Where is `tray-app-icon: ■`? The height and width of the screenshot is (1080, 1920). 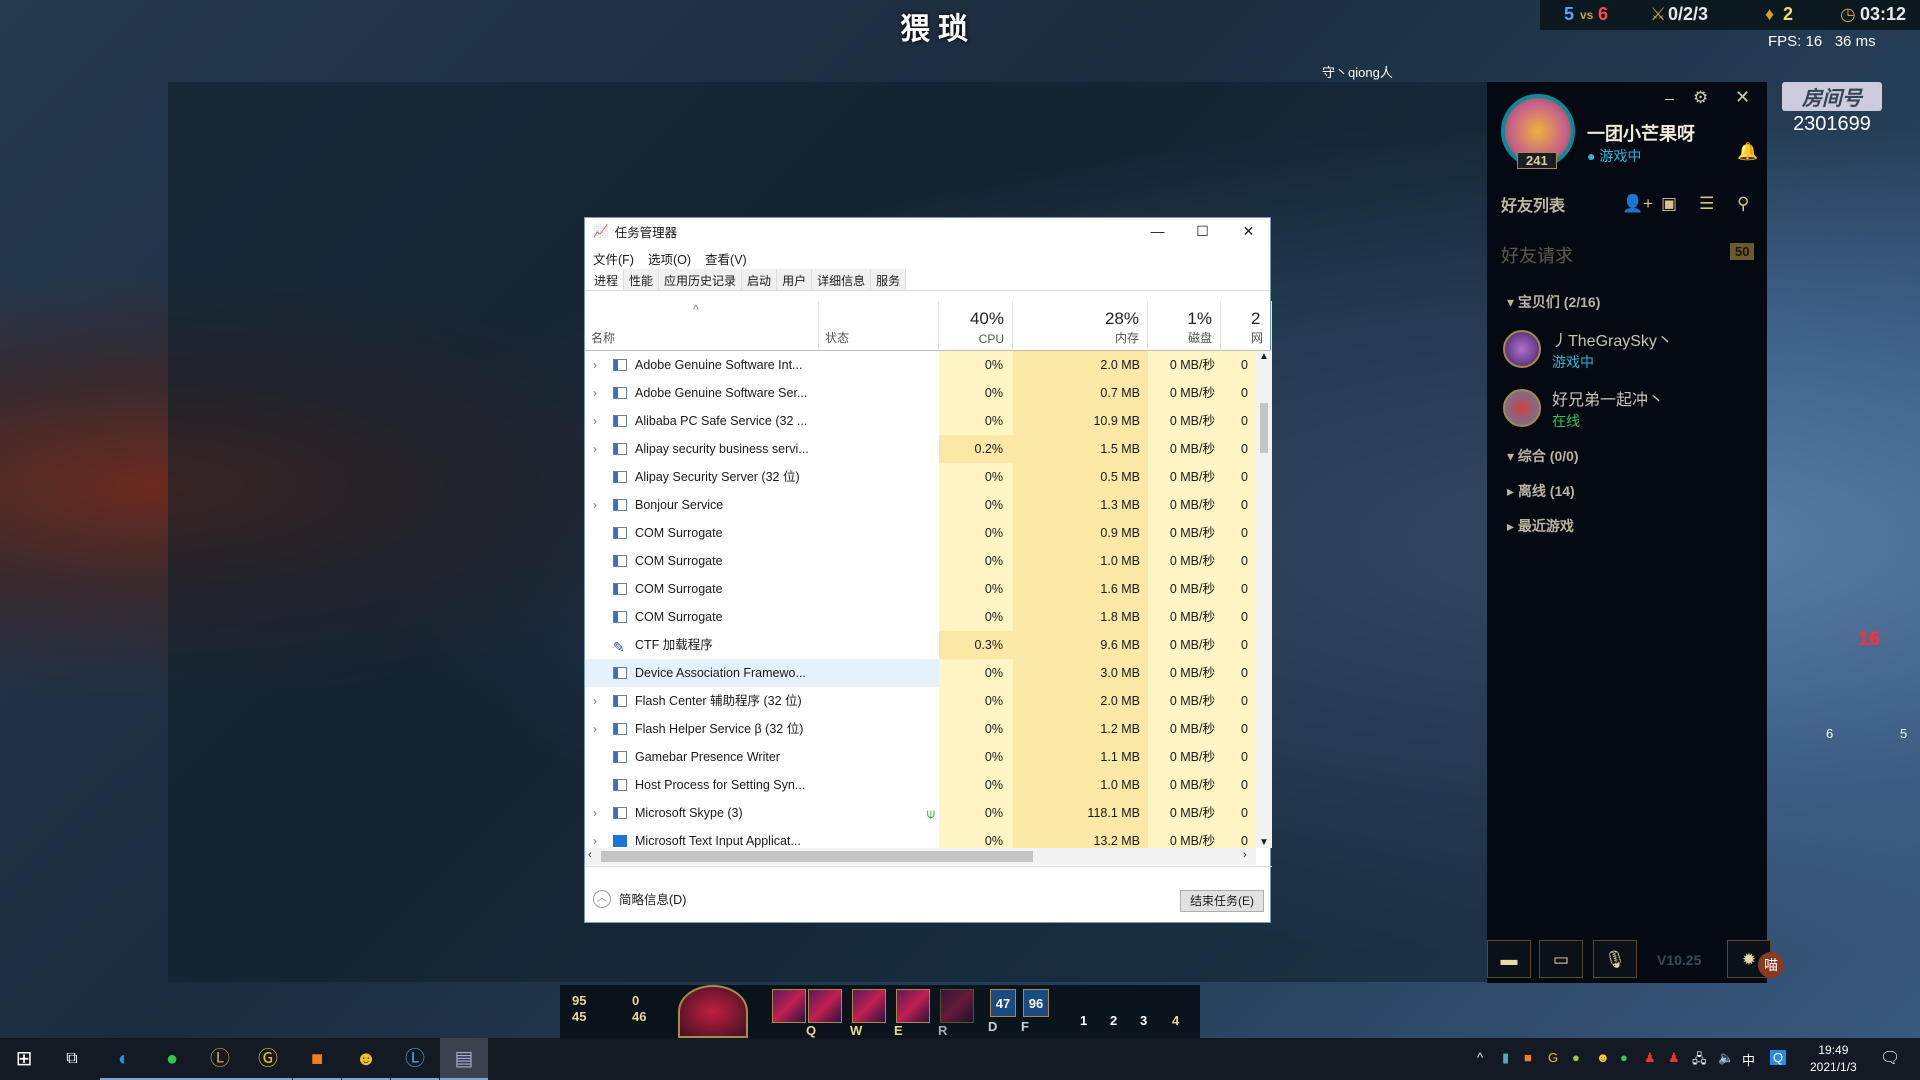 tray-app-icon: ■ is located at coordinates (1528, 1057).